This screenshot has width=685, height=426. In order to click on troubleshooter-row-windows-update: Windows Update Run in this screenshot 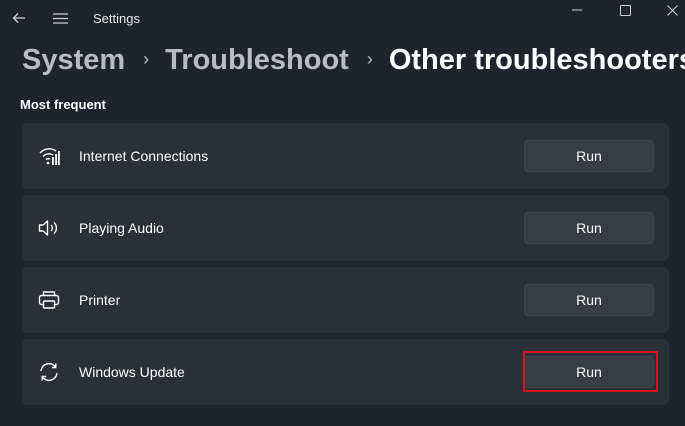, I will do `click(345, 372)`.